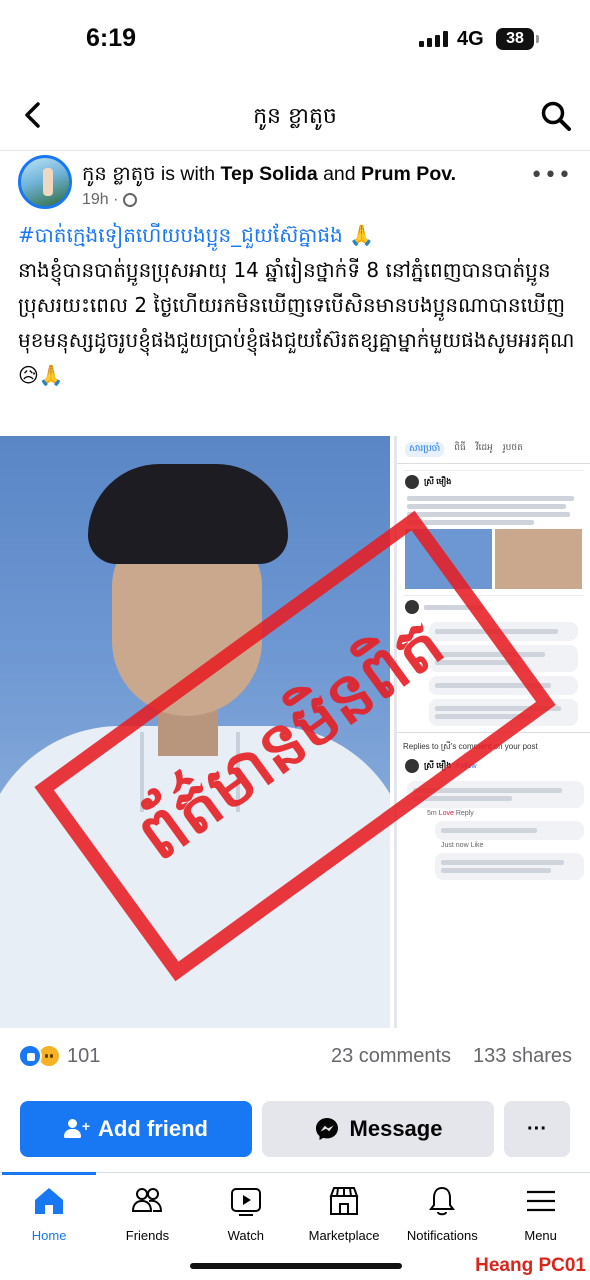  What do you see at coordinates (188, 174) in the screenshot?
I see `with-text: is with` at bounding box center [188, 174].